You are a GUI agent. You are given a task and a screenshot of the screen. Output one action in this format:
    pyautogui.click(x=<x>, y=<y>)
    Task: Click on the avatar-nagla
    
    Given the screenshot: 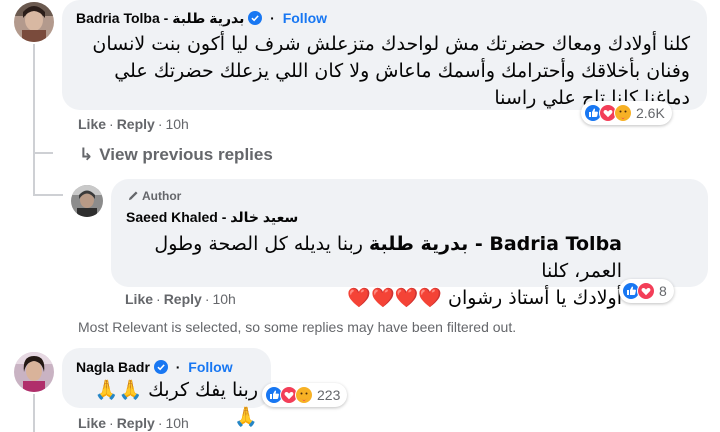 What is the action you would take?
    pyautogui.click(x=34, y=372)
    